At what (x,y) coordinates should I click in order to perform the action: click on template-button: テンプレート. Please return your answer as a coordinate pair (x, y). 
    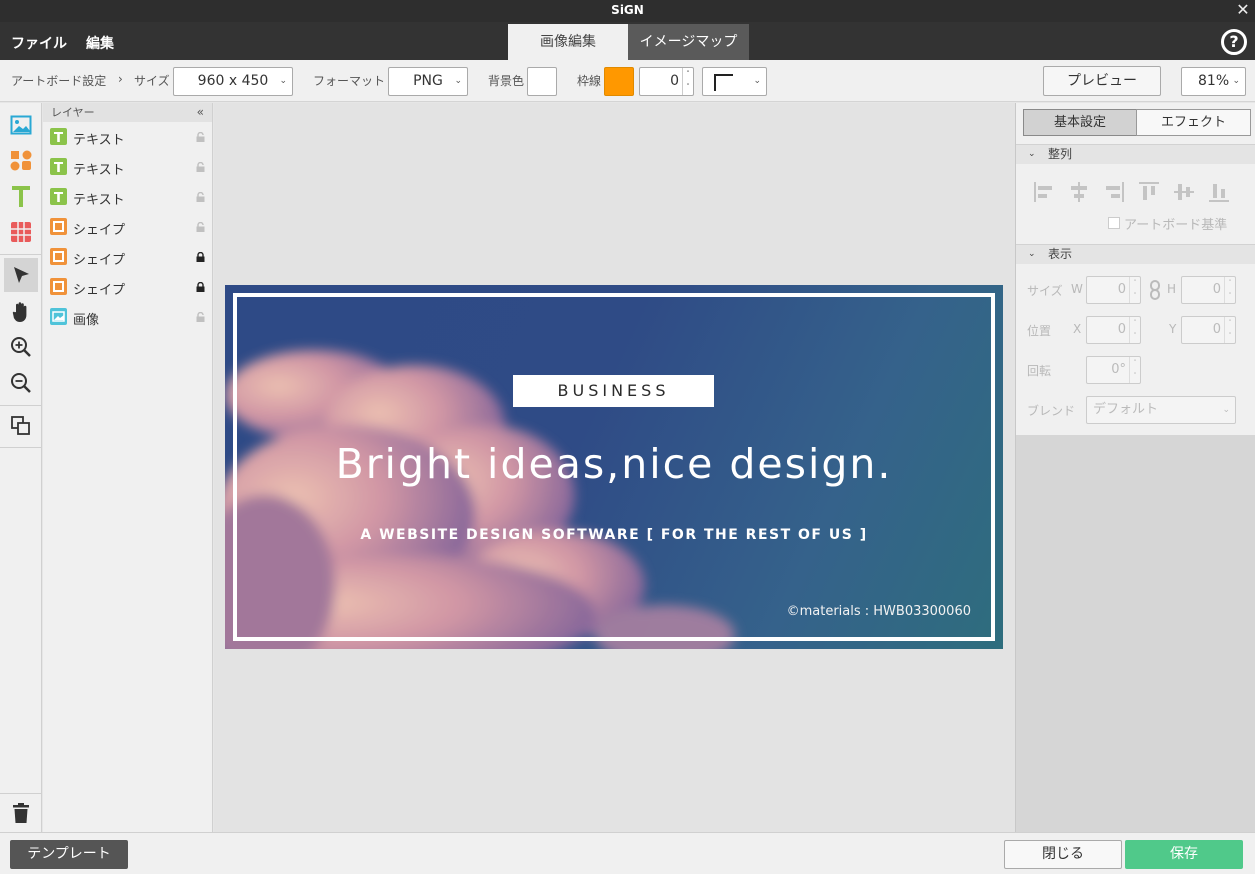
    Looking at the image, I should click on (69, 854).